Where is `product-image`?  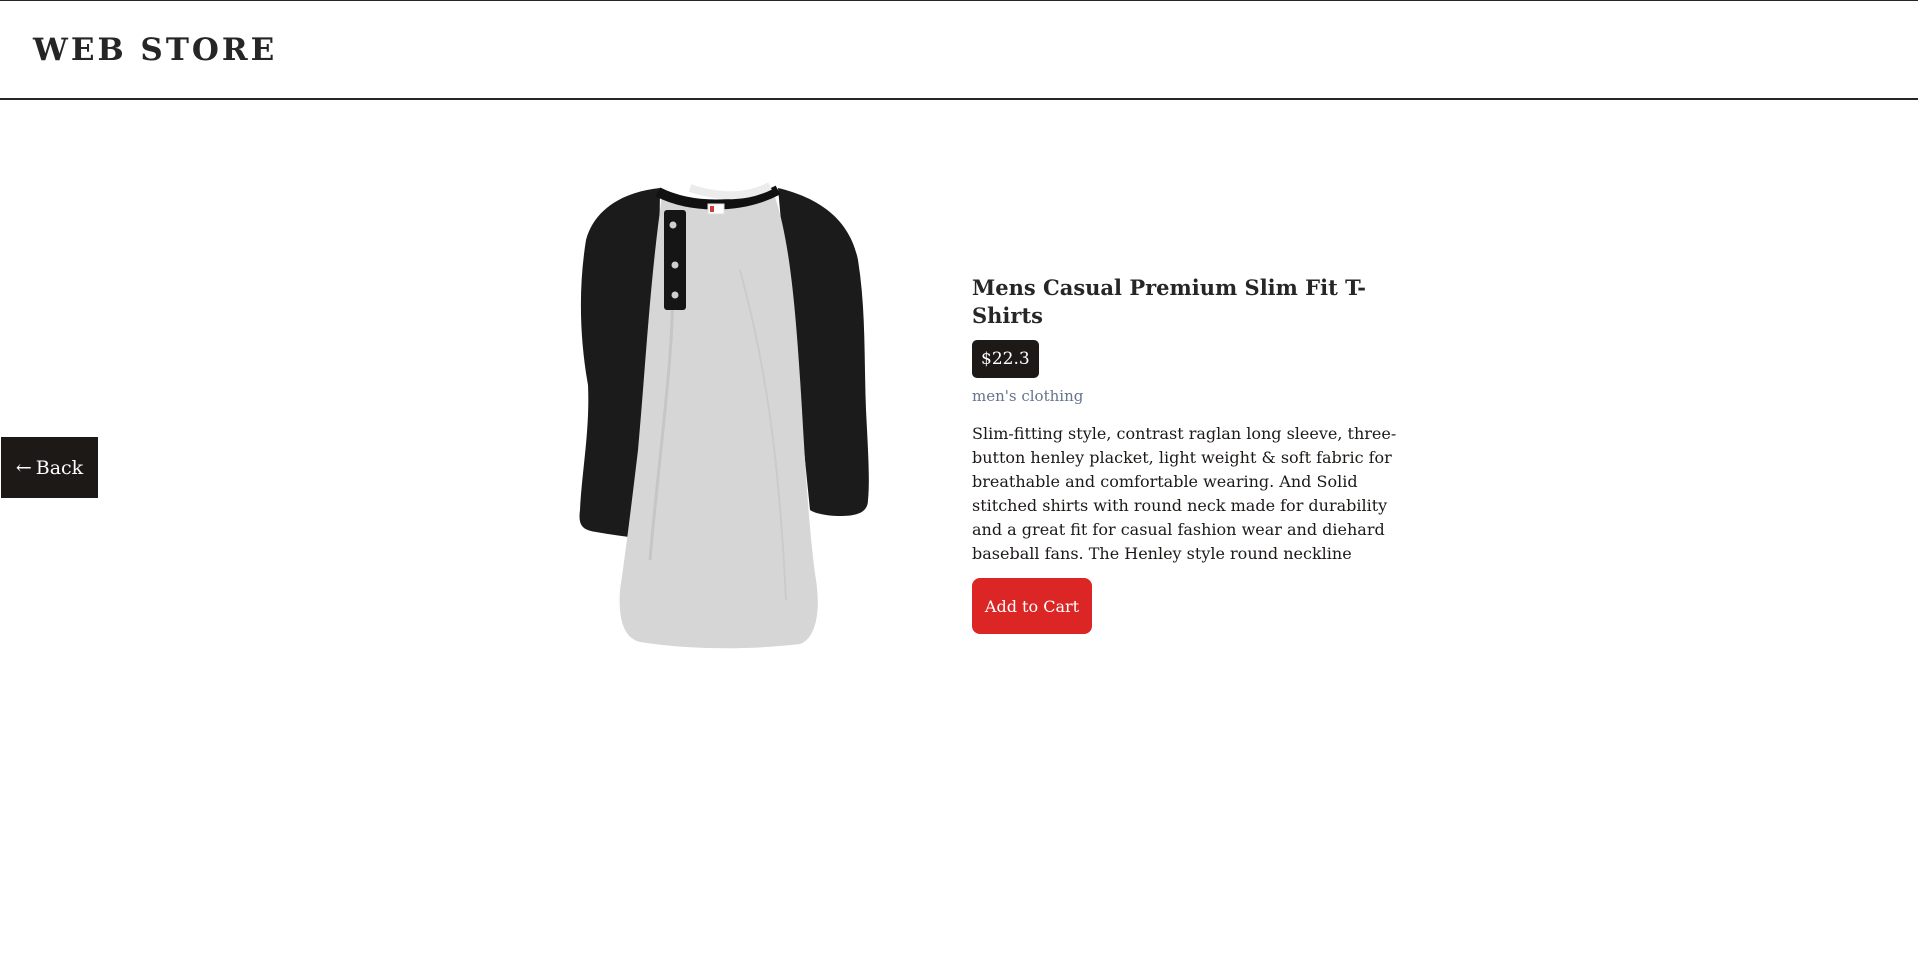
product-image is located at coordinates (720, 417).